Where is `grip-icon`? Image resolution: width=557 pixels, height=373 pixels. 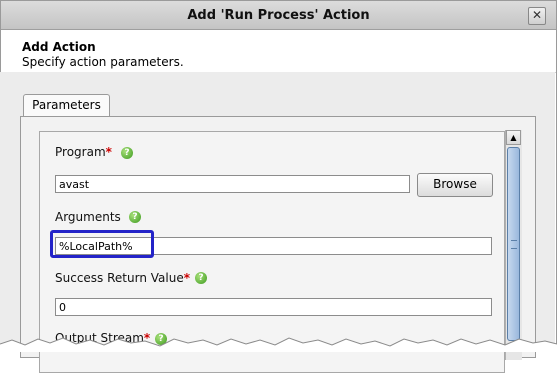 grip-icon is located at coordinates (514, 244).